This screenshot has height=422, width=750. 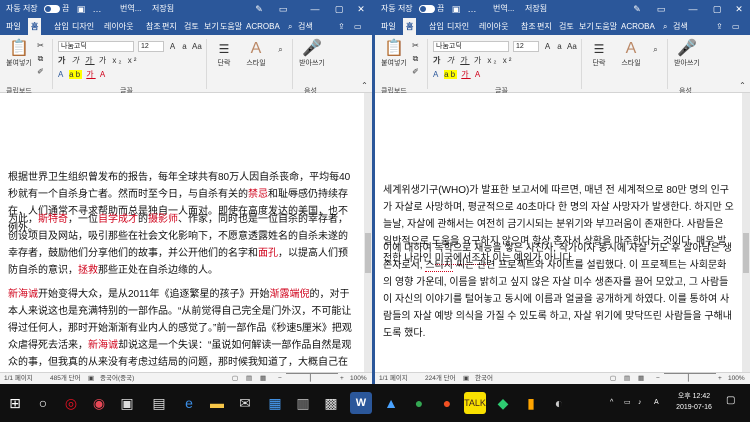 What do you see at coordinates (40, 71) in the screenshot?
I see `format-painter-icon: ✐` at bounding box center [40, 71].